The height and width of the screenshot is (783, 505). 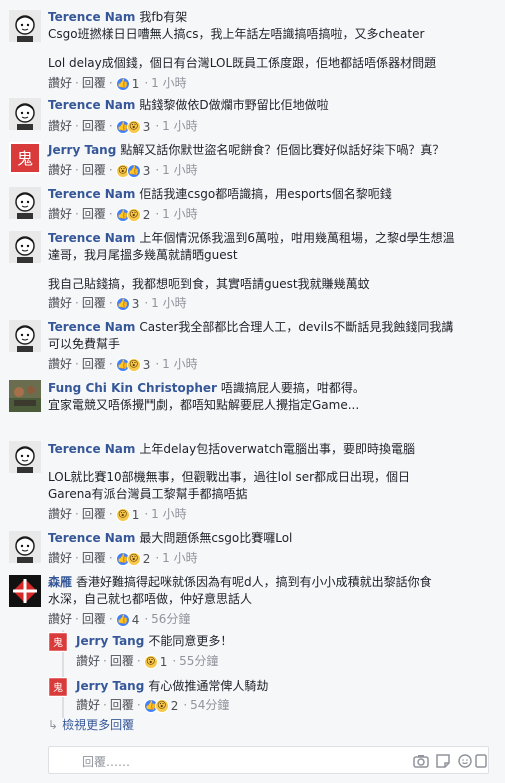 I want to click on comment-actions: 讚好 · 回覆 · 👍 1 · 1 小時, so click(x=117, y=84).